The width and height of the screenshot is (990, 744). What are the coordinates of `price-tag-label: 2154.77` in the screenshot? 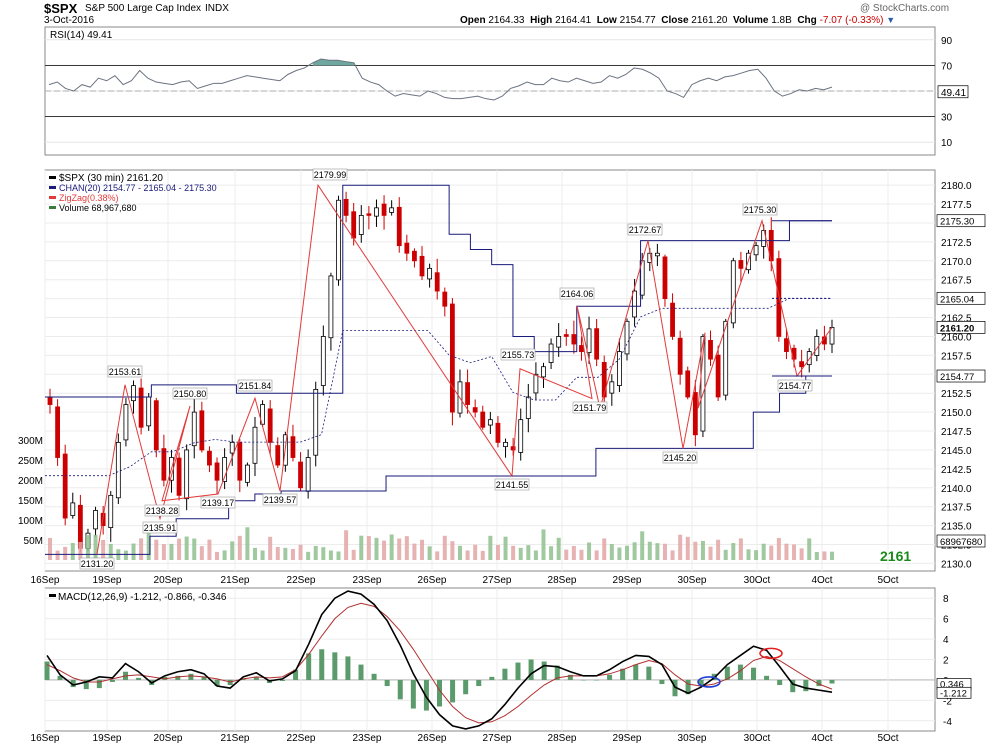 It's located at (957, 377).